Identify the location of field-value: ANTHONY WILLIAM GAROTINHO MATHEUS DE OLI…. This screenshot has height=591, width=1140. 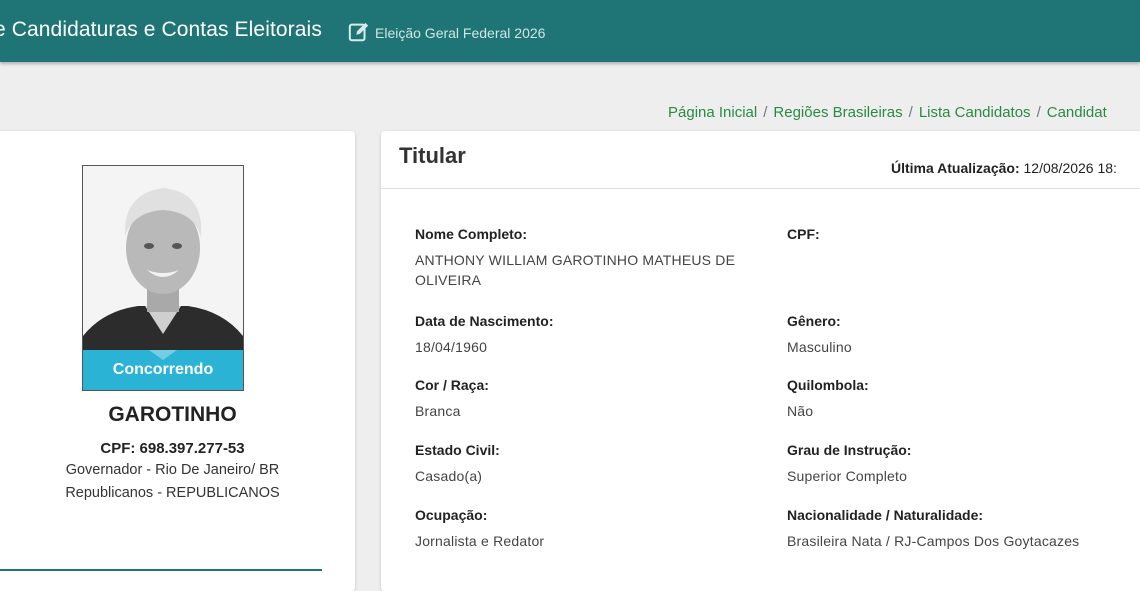
(575, 270).